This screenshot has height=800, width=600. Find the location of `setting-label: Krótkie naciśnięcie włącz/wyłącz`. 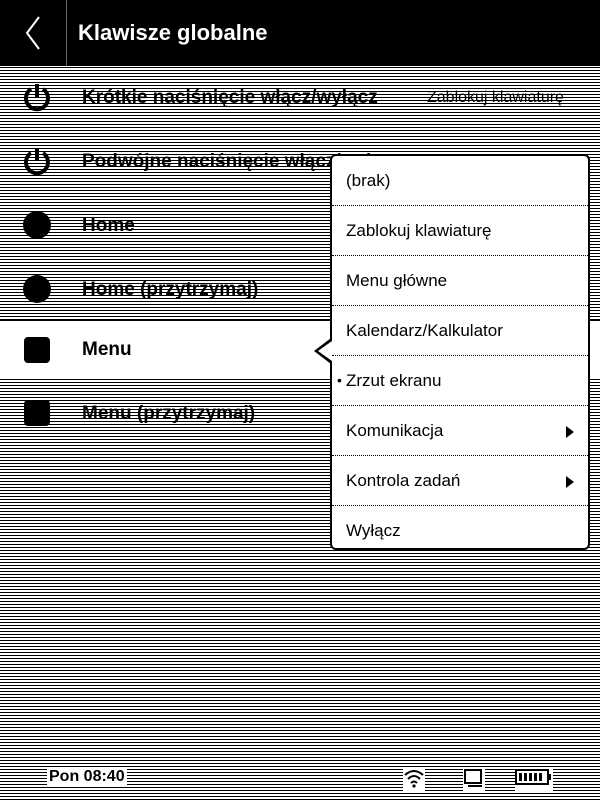

setting-label: Krótkie naciśnięcie włącz/wyłącz is located at coordinates (230, 97).